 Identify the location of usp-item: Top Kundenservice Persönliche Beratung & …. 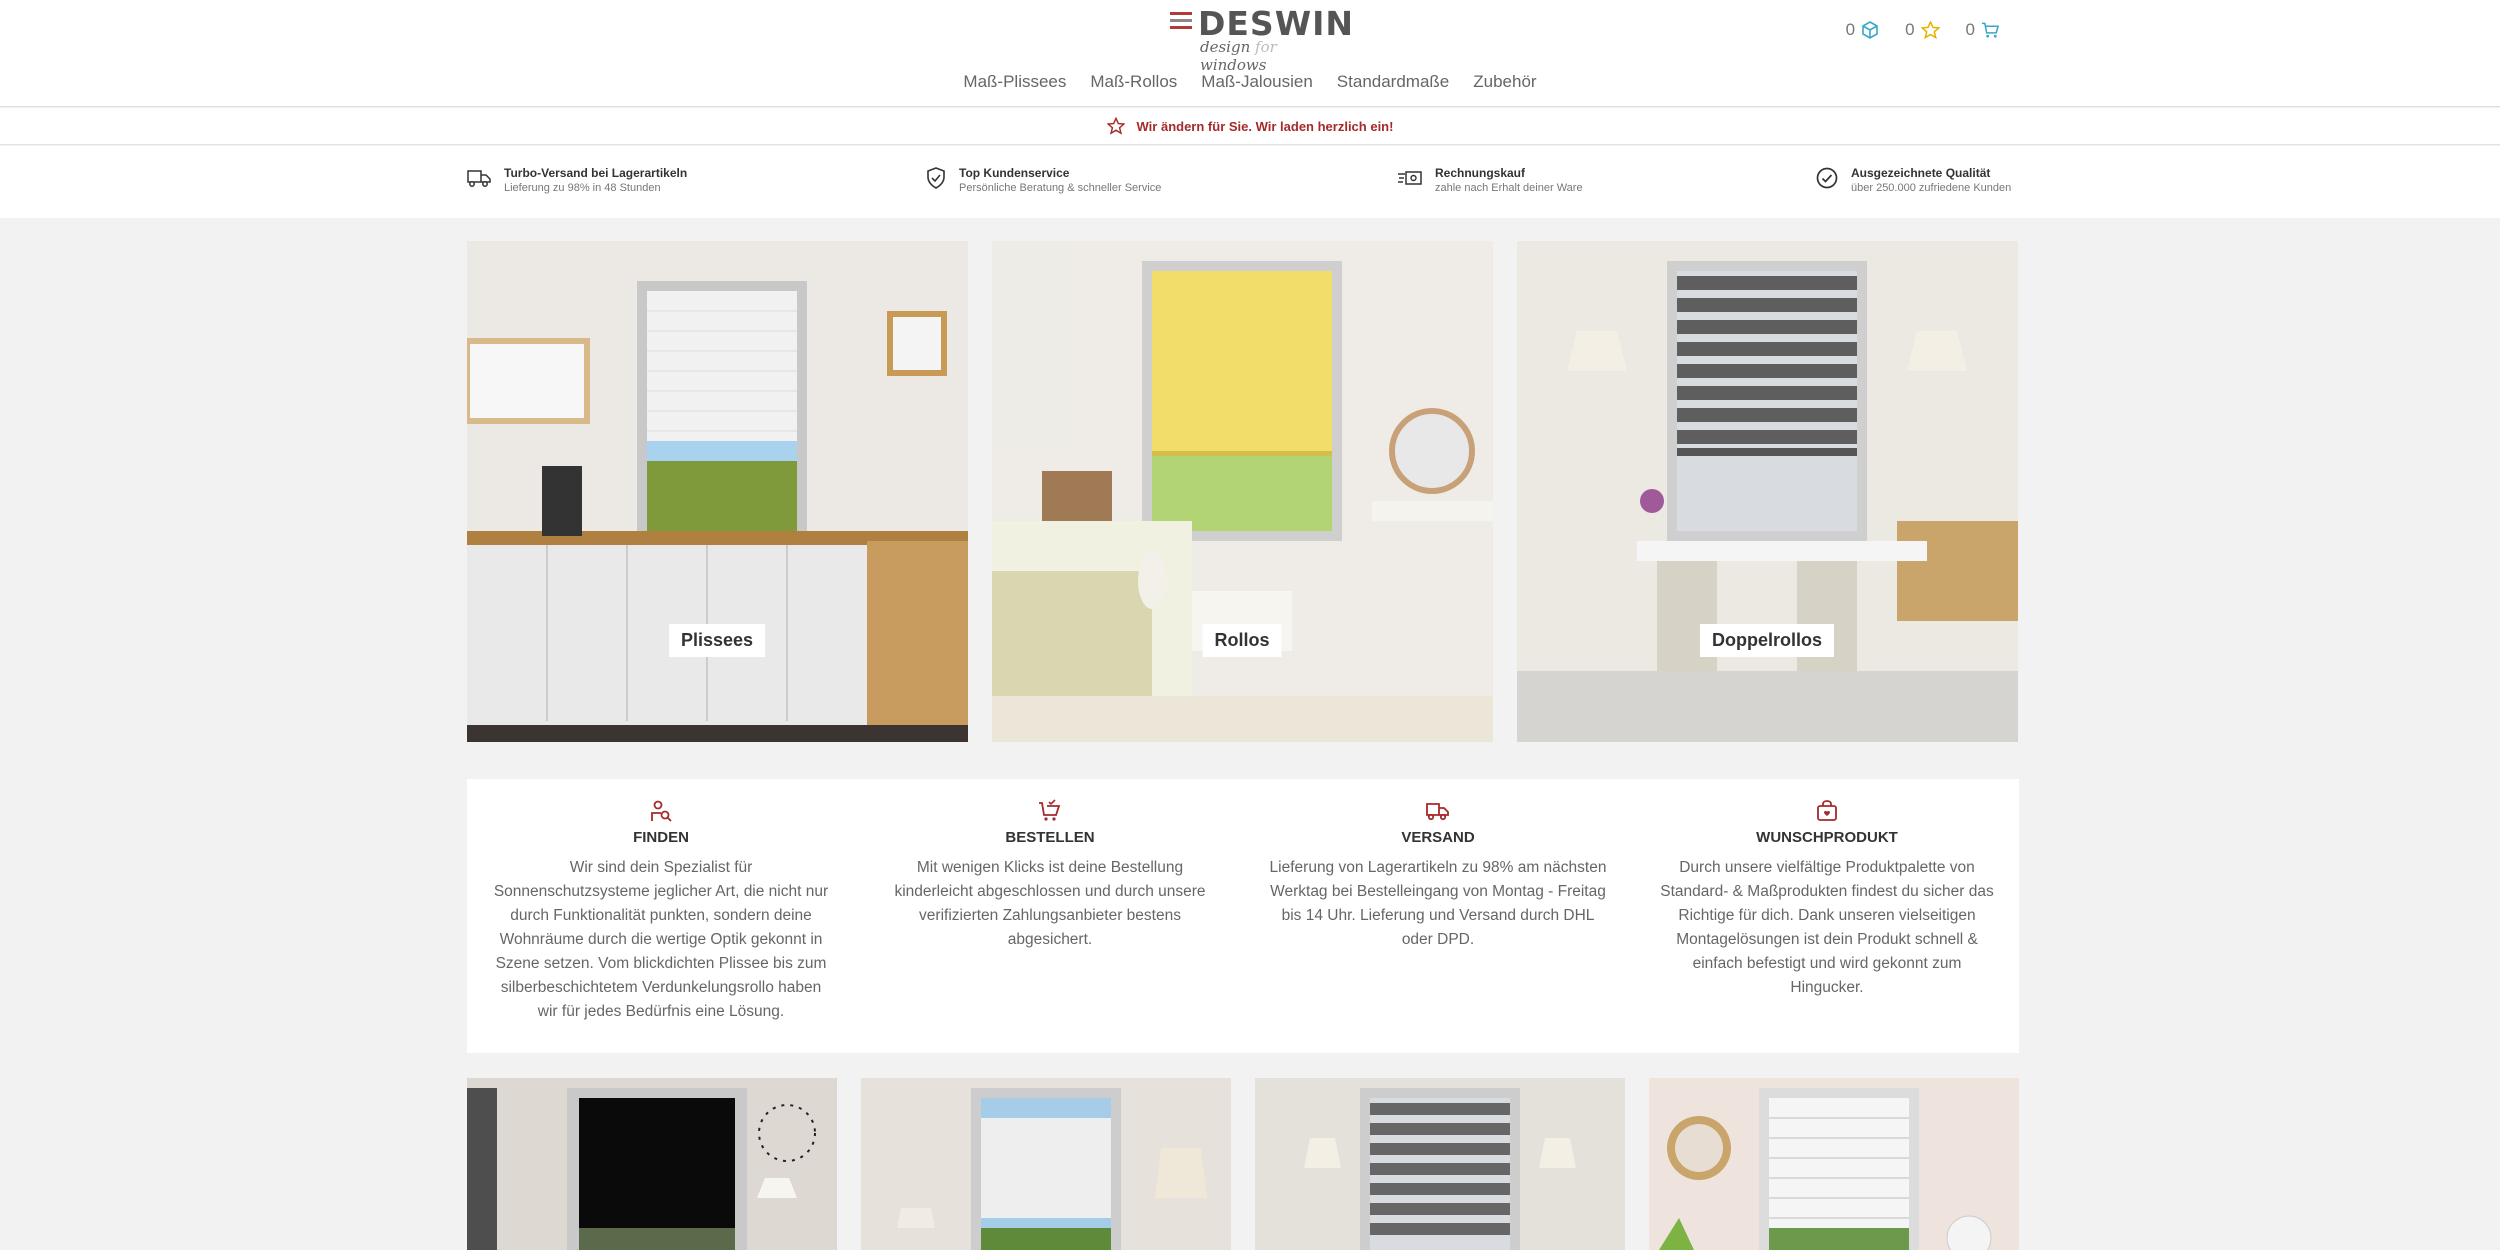
(1043, 180).